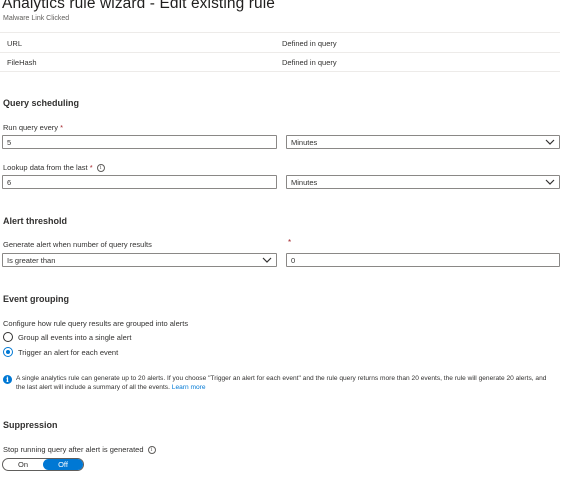  I want to click on run-query-every-label: Run query every *, so click(33, 127).